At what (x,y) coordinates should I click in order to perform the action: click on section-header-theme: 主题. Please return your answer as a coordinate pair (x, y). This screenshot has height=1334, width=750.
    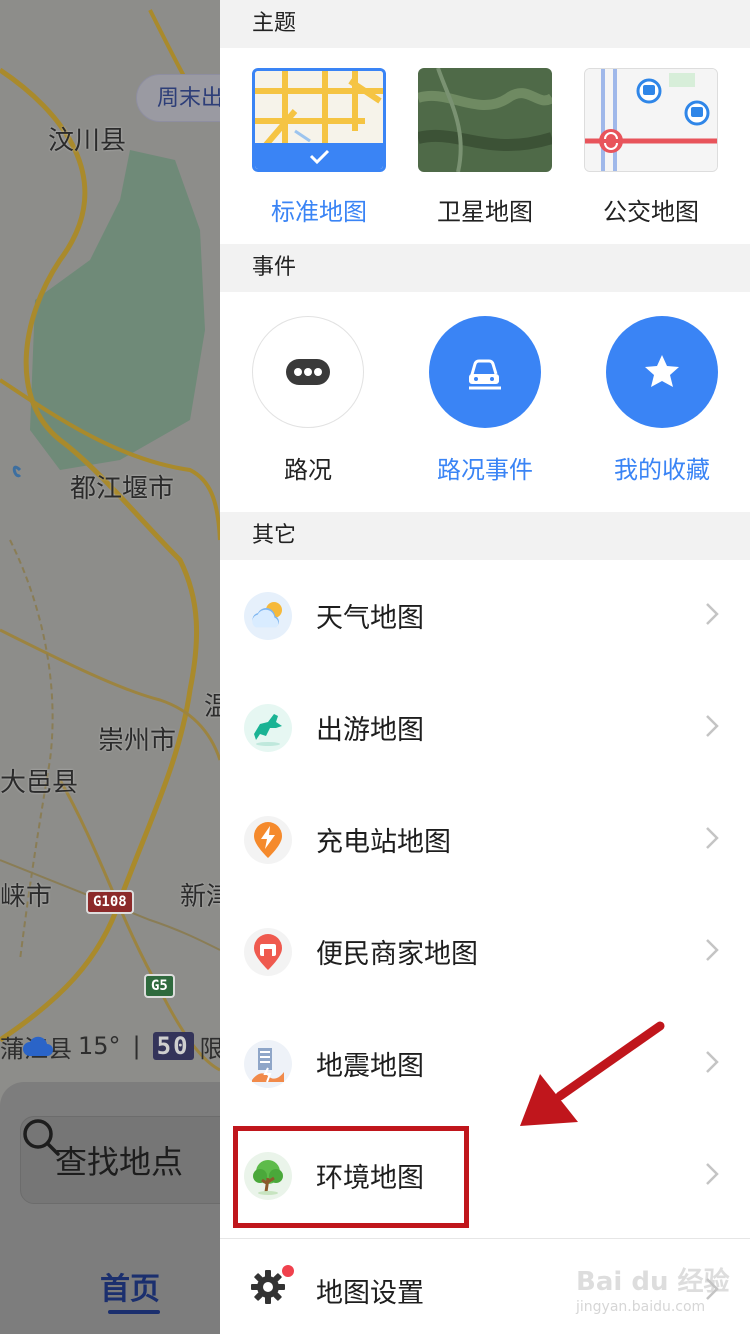
    Looking at the image, I should click on (485, 24).